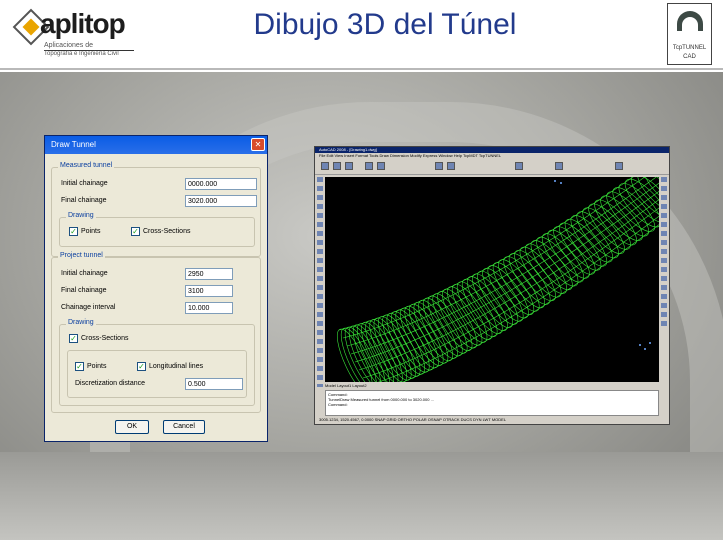  Describe the element at coordinates (110, 383) in the screenshot. I see `discretization-label: Discretization distance` at that location.